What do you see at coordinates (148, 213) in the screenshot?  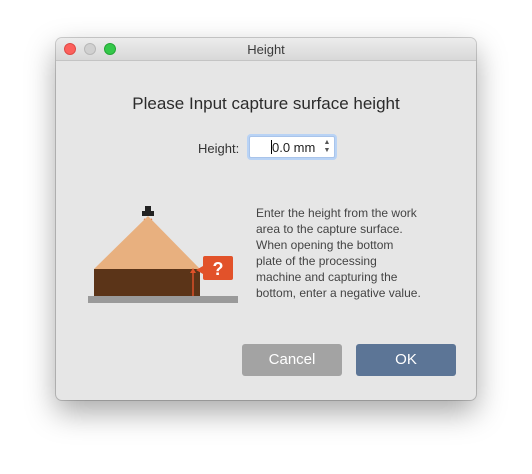 I see `camera-body` at bounding box center [148, 213].